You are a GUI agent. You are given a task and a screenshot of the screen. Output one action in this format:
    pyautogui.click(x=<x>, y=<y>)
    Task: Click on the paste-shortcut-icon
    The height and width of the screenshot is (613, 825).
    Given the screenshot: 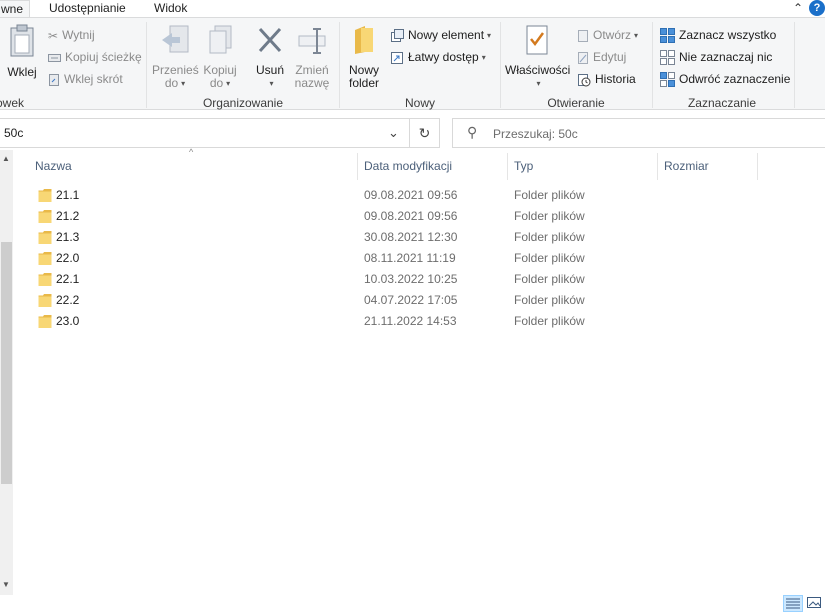 What is the action you would take?
    pyautogui.click(x=54, y=79)
    